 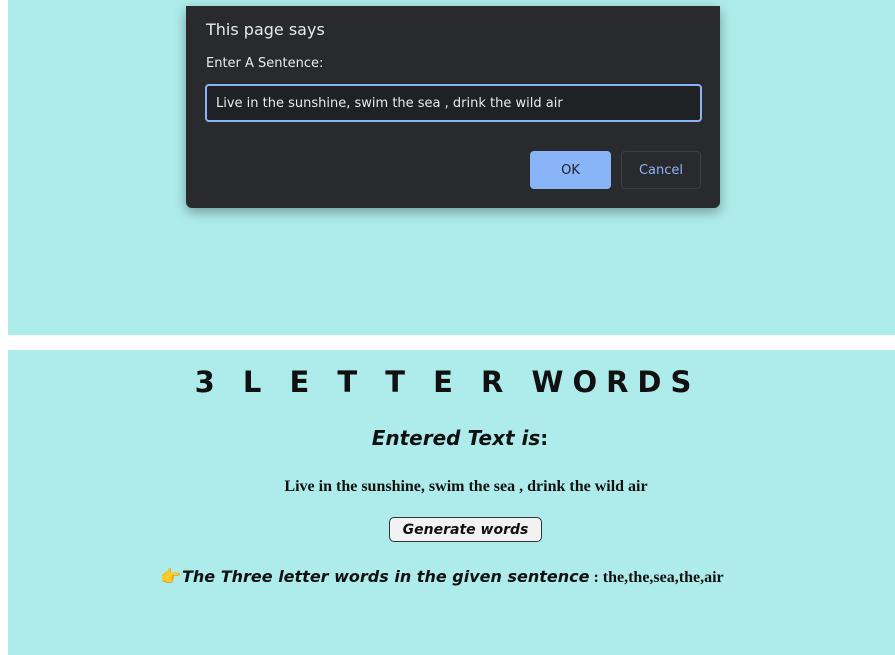 I want to click on dialog-title: This page says, so click(x=265, y=29).